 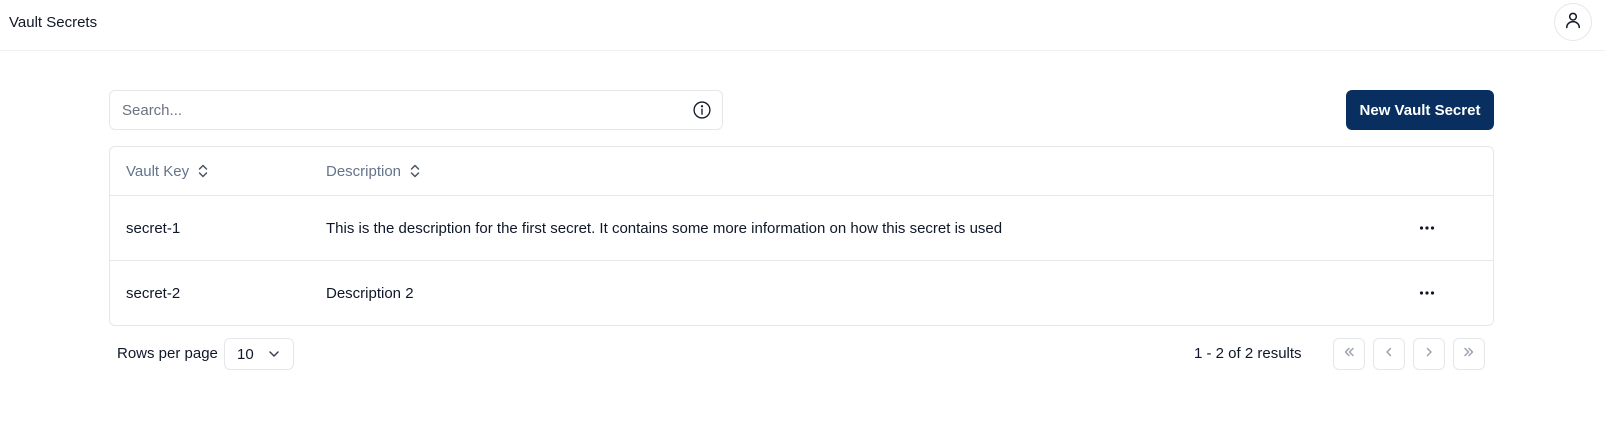 I want to click on table-header: Vault Key Description, so click(x=801, y=171).